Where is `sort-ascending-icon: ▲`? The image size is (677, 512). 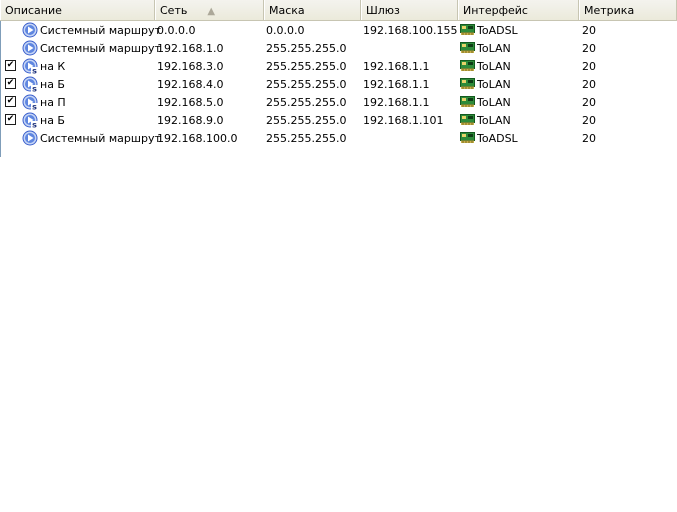 sort-ascending-icon: ▲ is located at coordinates (211, 11).